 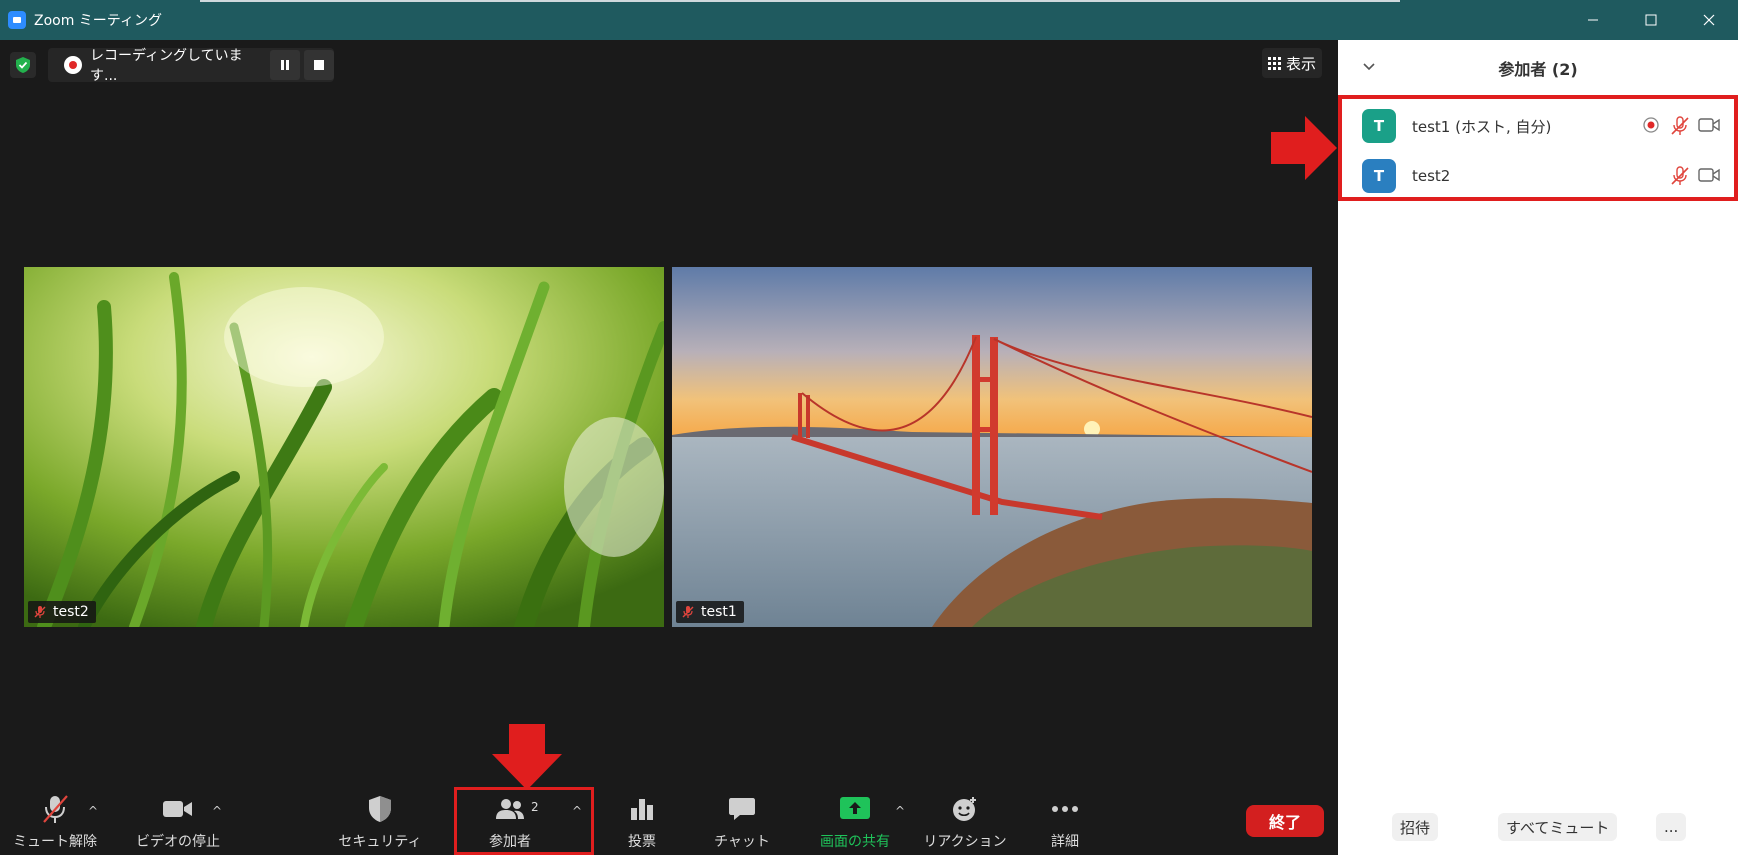 What do you see at coordinates (527, 757) in the screenshot?
I see `red-arrow-down-icon` at bounding box center [527, 757].